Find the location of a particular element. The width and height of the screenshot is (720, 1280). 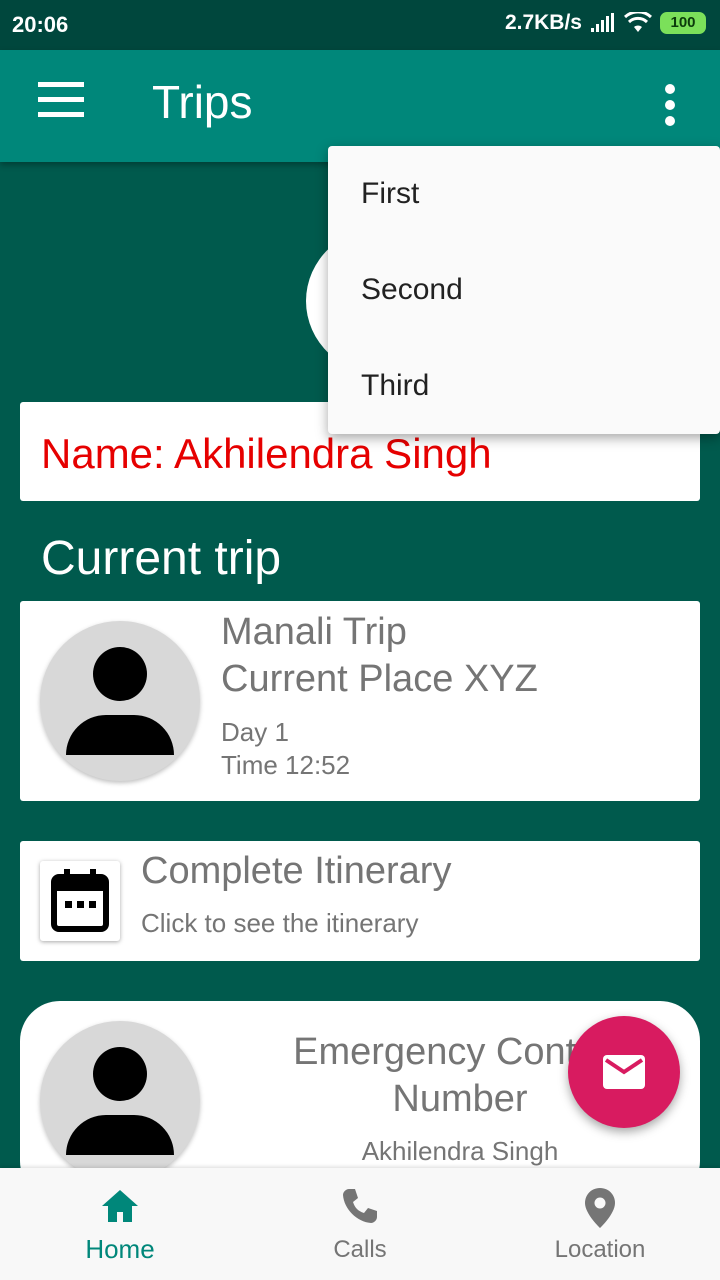

overflow-menu: First Second Third is located at coordinates (524, 290).